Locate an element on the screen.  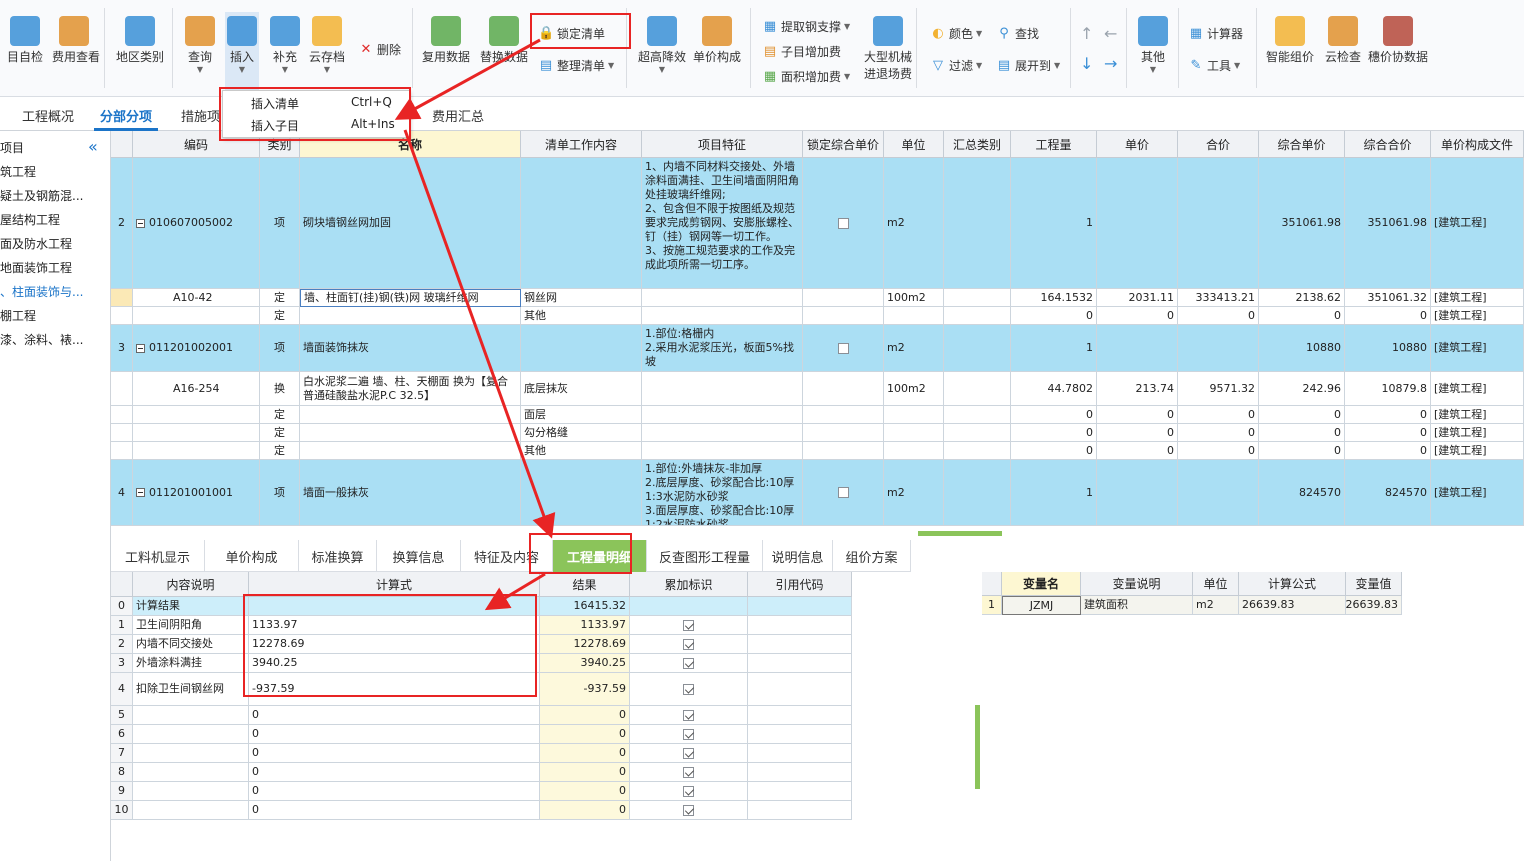
grid-cell-qty: 0 is located at coordinates (1054, 415).